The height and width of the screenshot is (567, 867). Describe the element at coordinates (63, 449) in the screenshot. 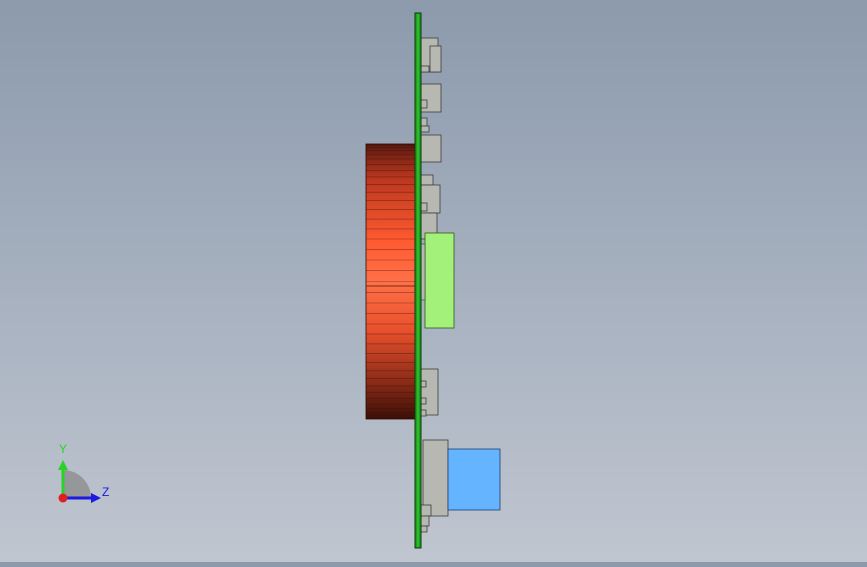

I see `y-axis-label: Y` at that location.